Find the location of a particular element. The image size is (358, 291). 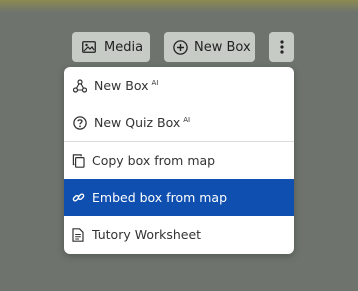

plus-circle-icon is located at coordinates (180, 47).